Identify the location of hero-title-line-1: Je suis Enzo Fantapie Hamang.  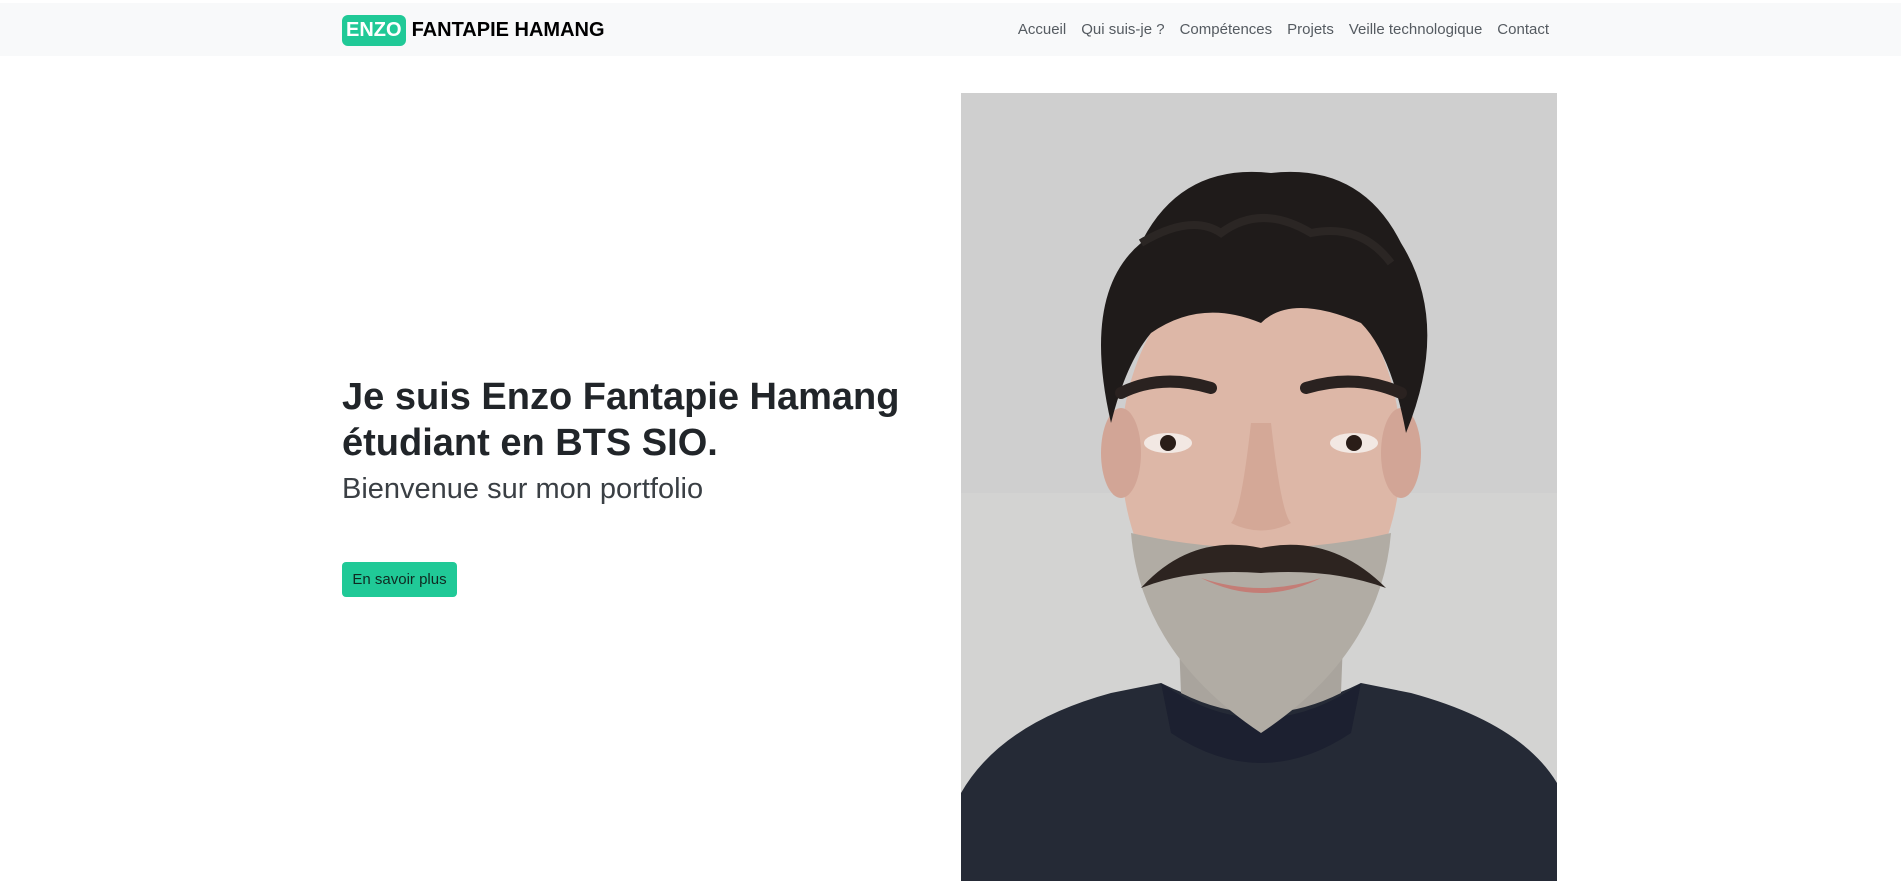
(621, 397).